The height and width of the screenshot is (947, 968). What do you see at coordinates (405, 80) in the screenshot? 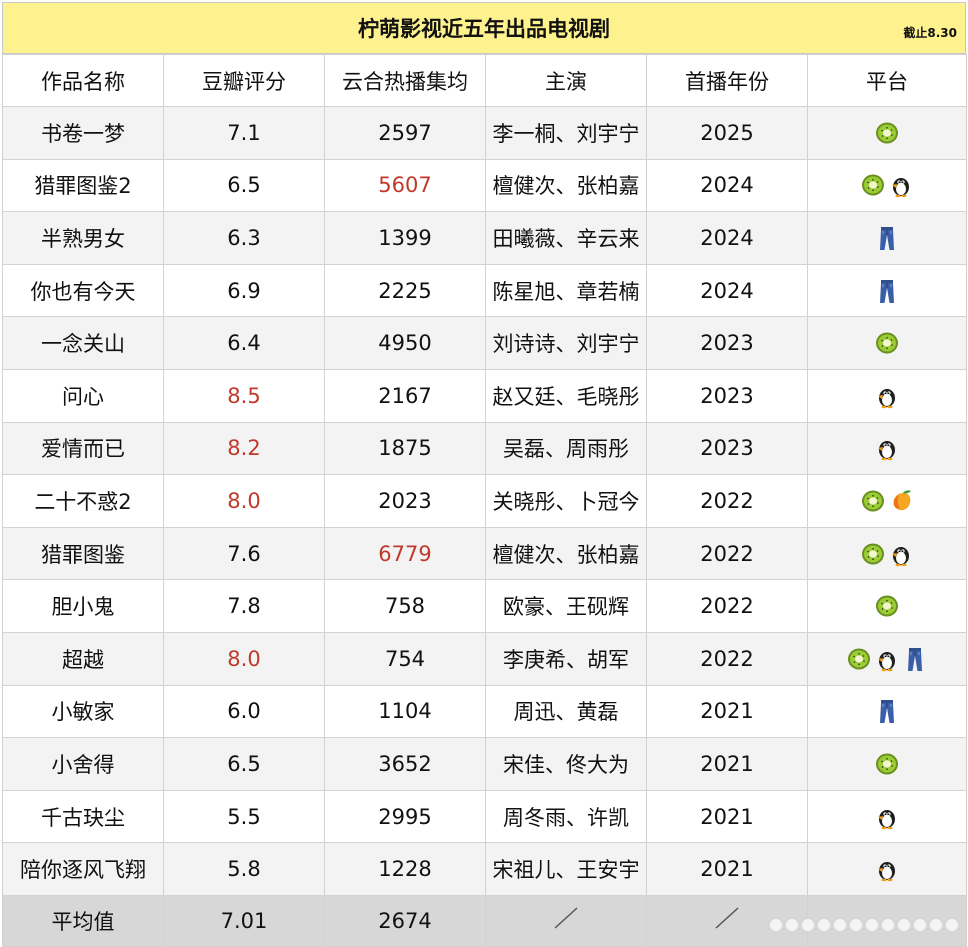
I see `header-yunhe-heat: 云合热播集均` at bounding box center [405, 80].